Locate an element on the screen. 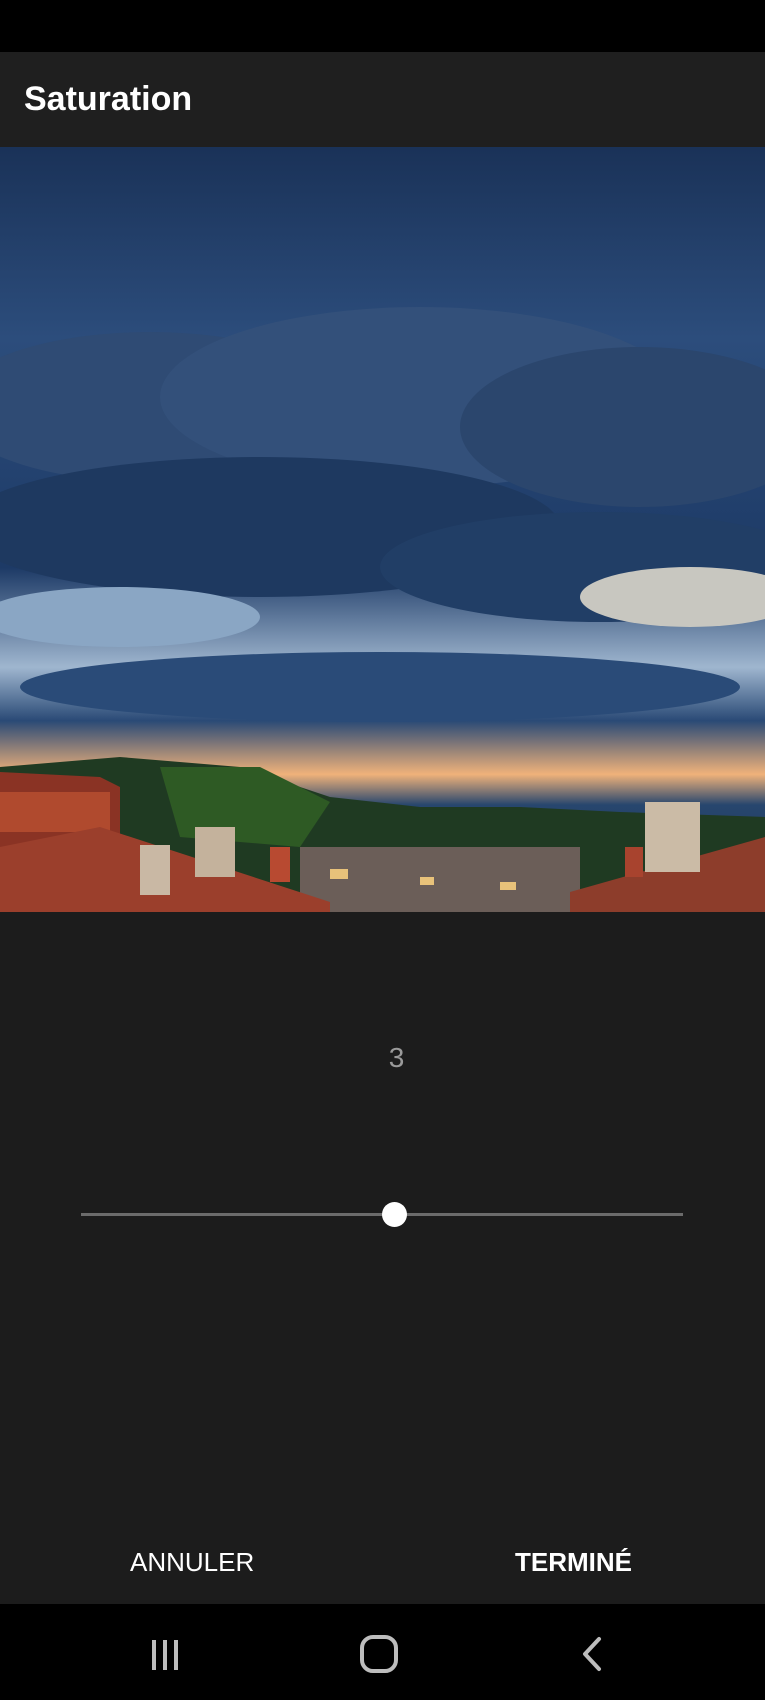 This screenshot has height=1700, width=765. slider-thumb is located at coordinates (394, 1214).